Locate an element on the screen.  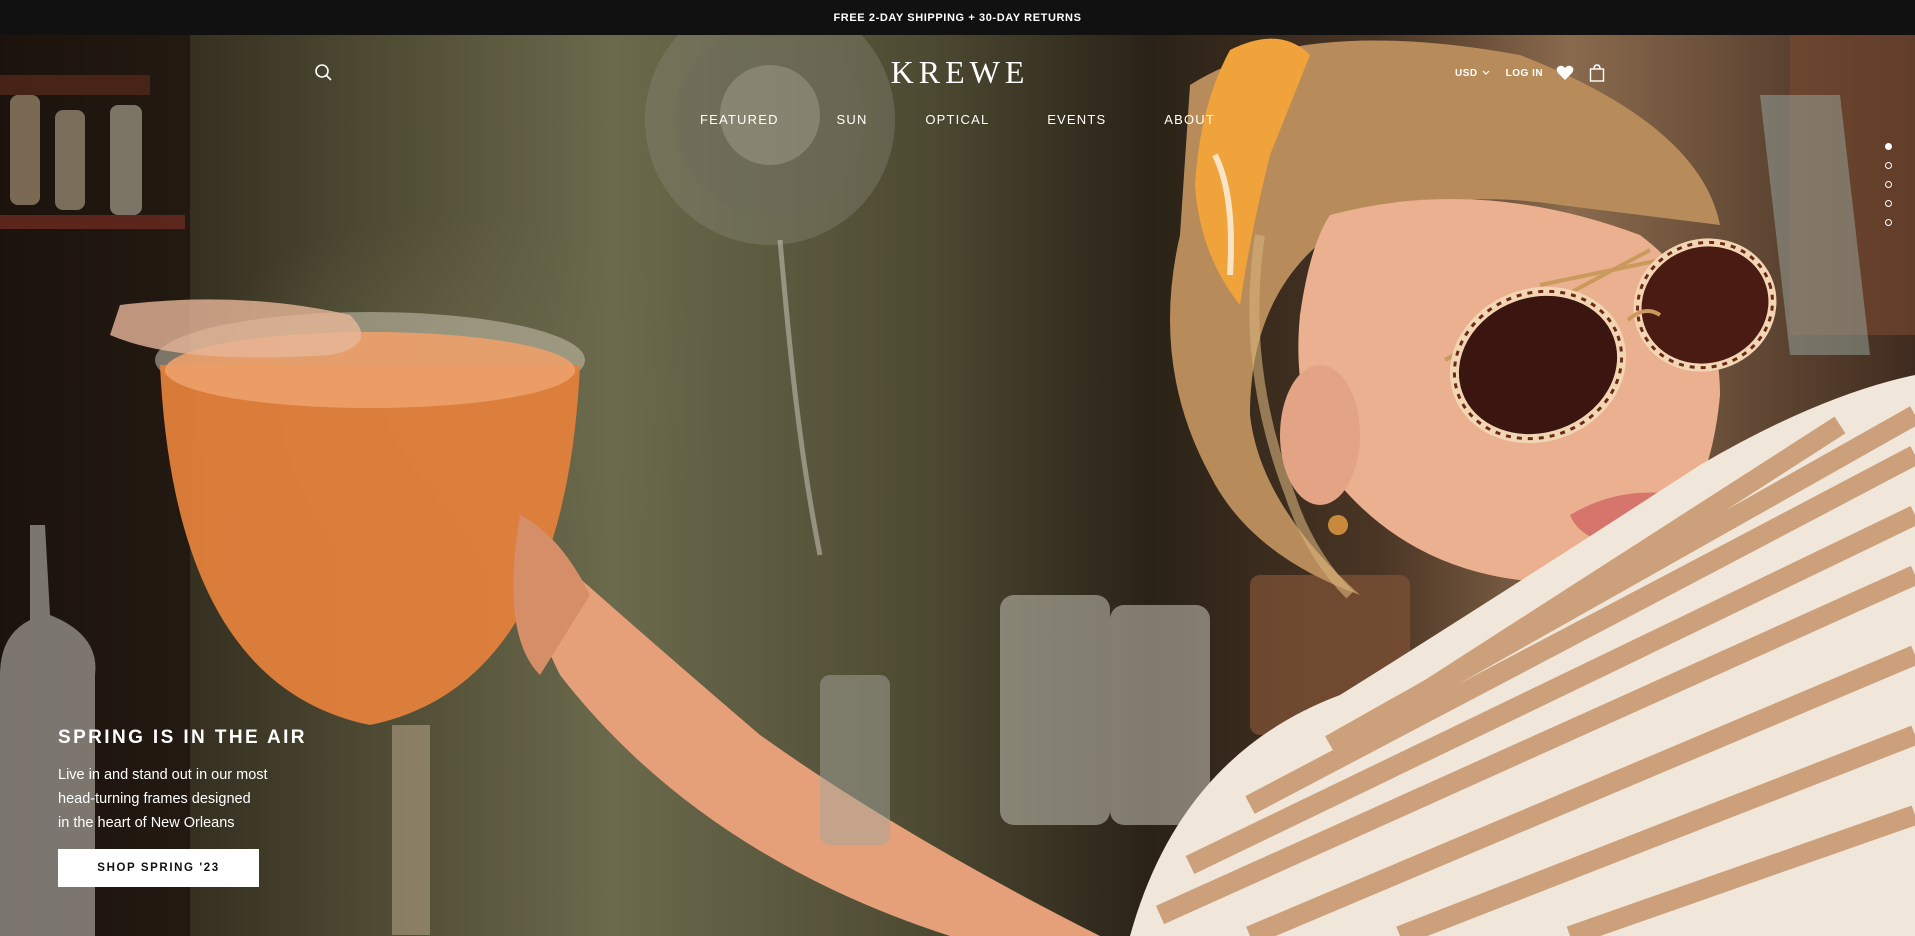
hero-heading: SPRING IS IN THE AIR is located at coordinates (182, 737).